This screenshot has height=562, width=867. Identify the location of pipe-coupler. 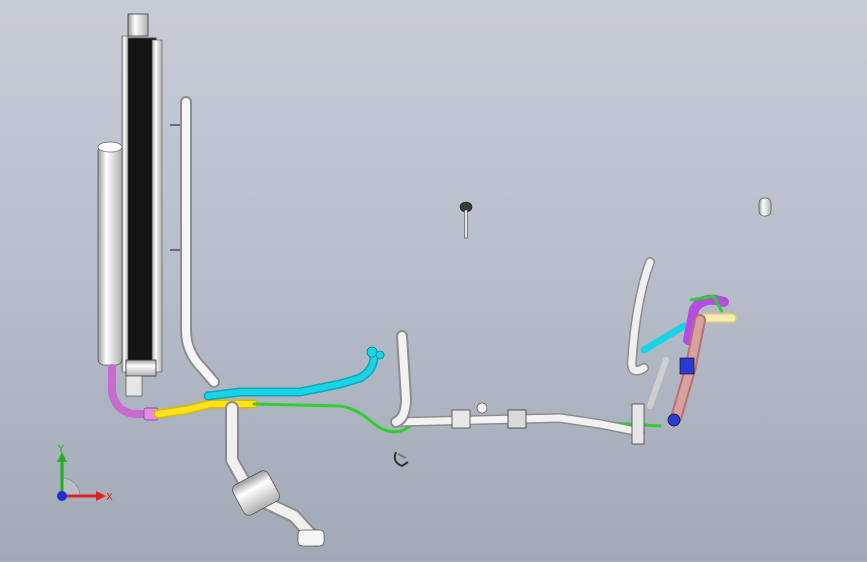
(461, 419).